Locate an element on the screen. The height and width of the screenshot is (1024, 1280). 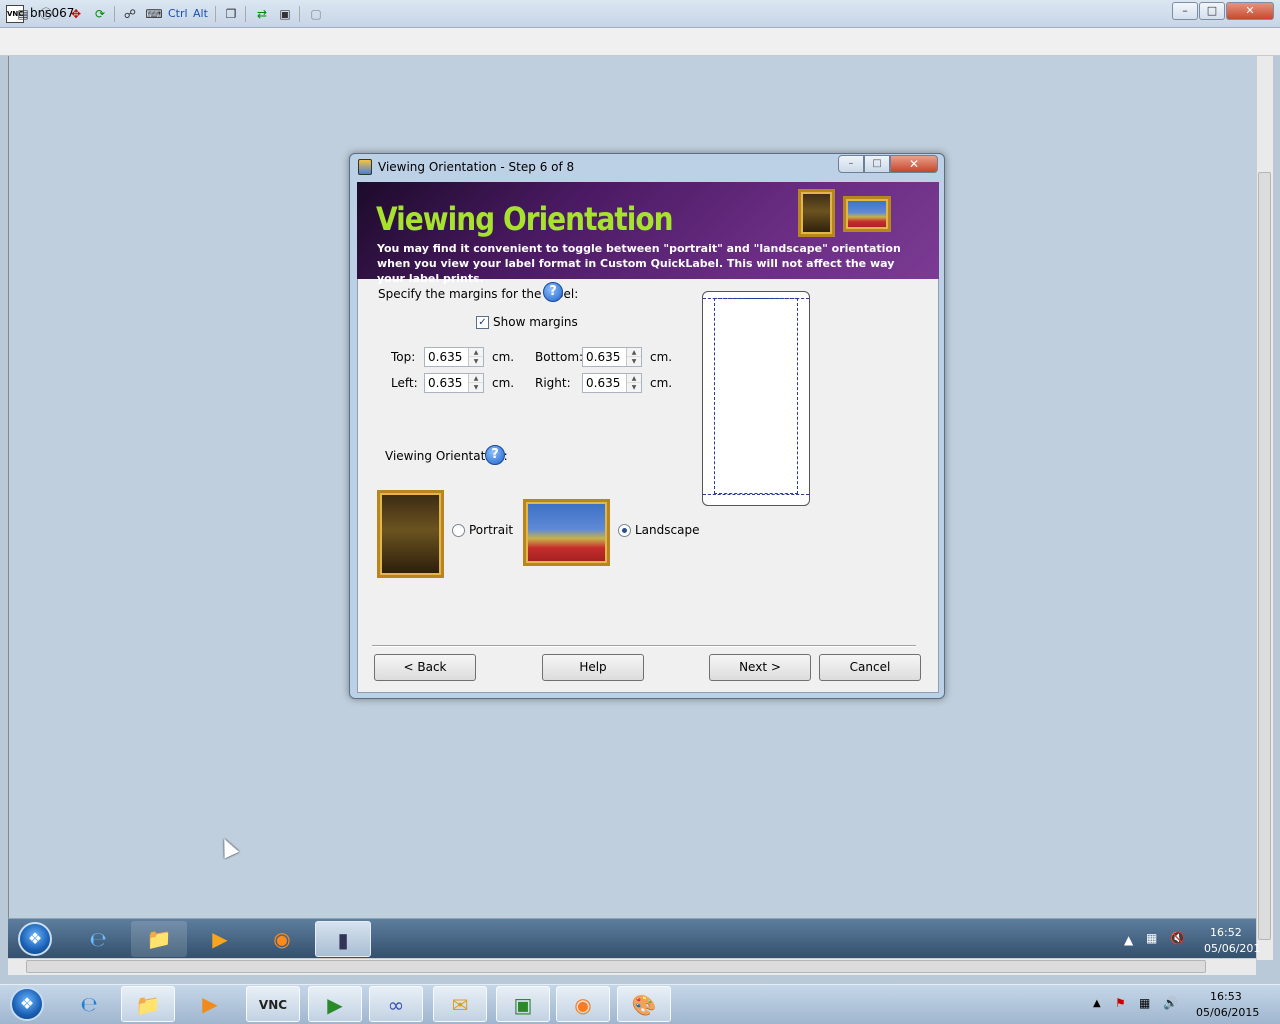
portrait-image is located at coordinates (410, 534).